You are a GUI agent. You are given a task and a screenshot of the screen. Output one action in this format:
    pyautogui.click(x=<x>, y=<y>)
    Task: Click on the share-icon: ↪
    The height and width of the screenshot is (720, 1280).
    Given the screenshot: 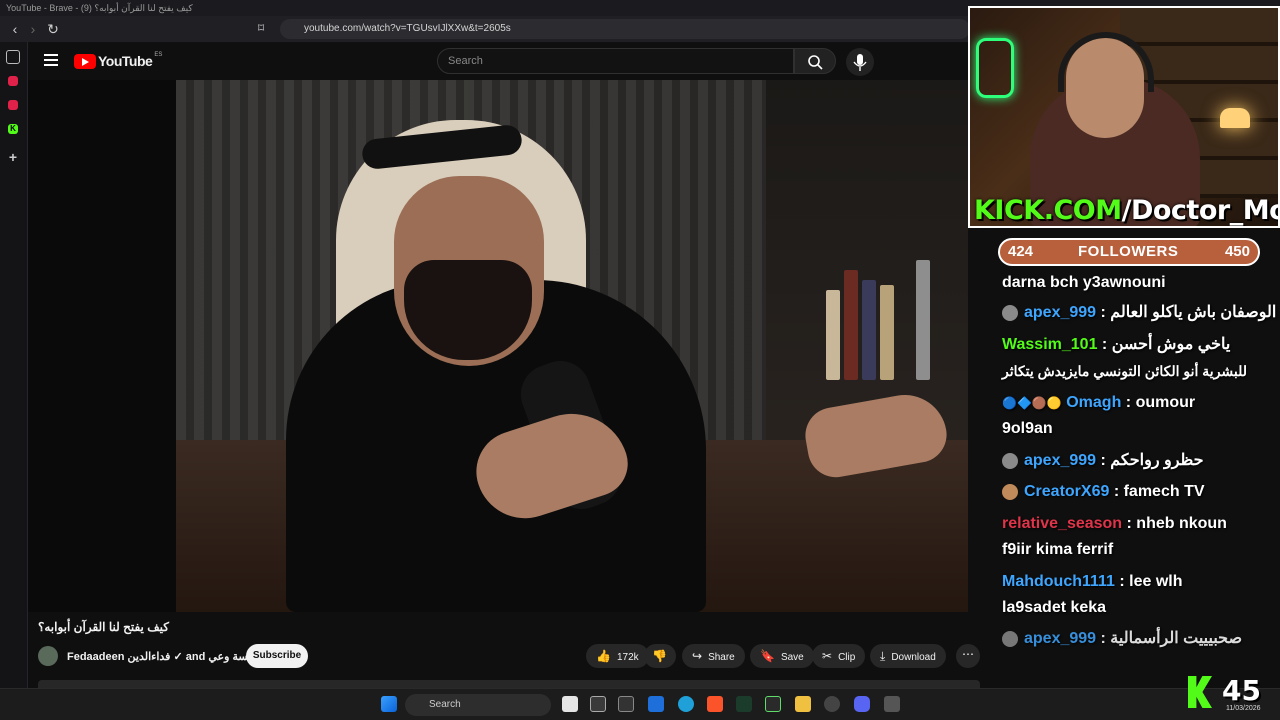 What is the action you would take?
    pyautogui.click(x=697, y=656)
    